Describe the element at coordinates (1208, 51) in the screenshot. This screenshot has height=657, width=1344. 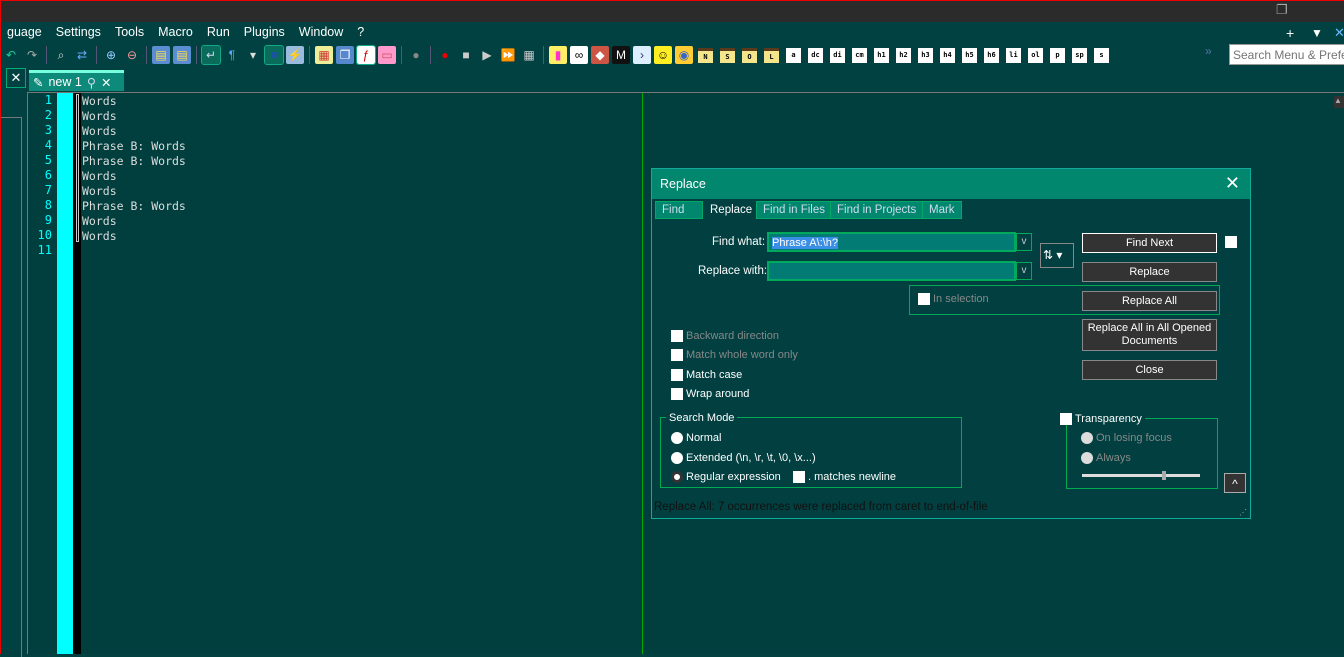
I see `toolbar-overflow-icon: »` at that location.